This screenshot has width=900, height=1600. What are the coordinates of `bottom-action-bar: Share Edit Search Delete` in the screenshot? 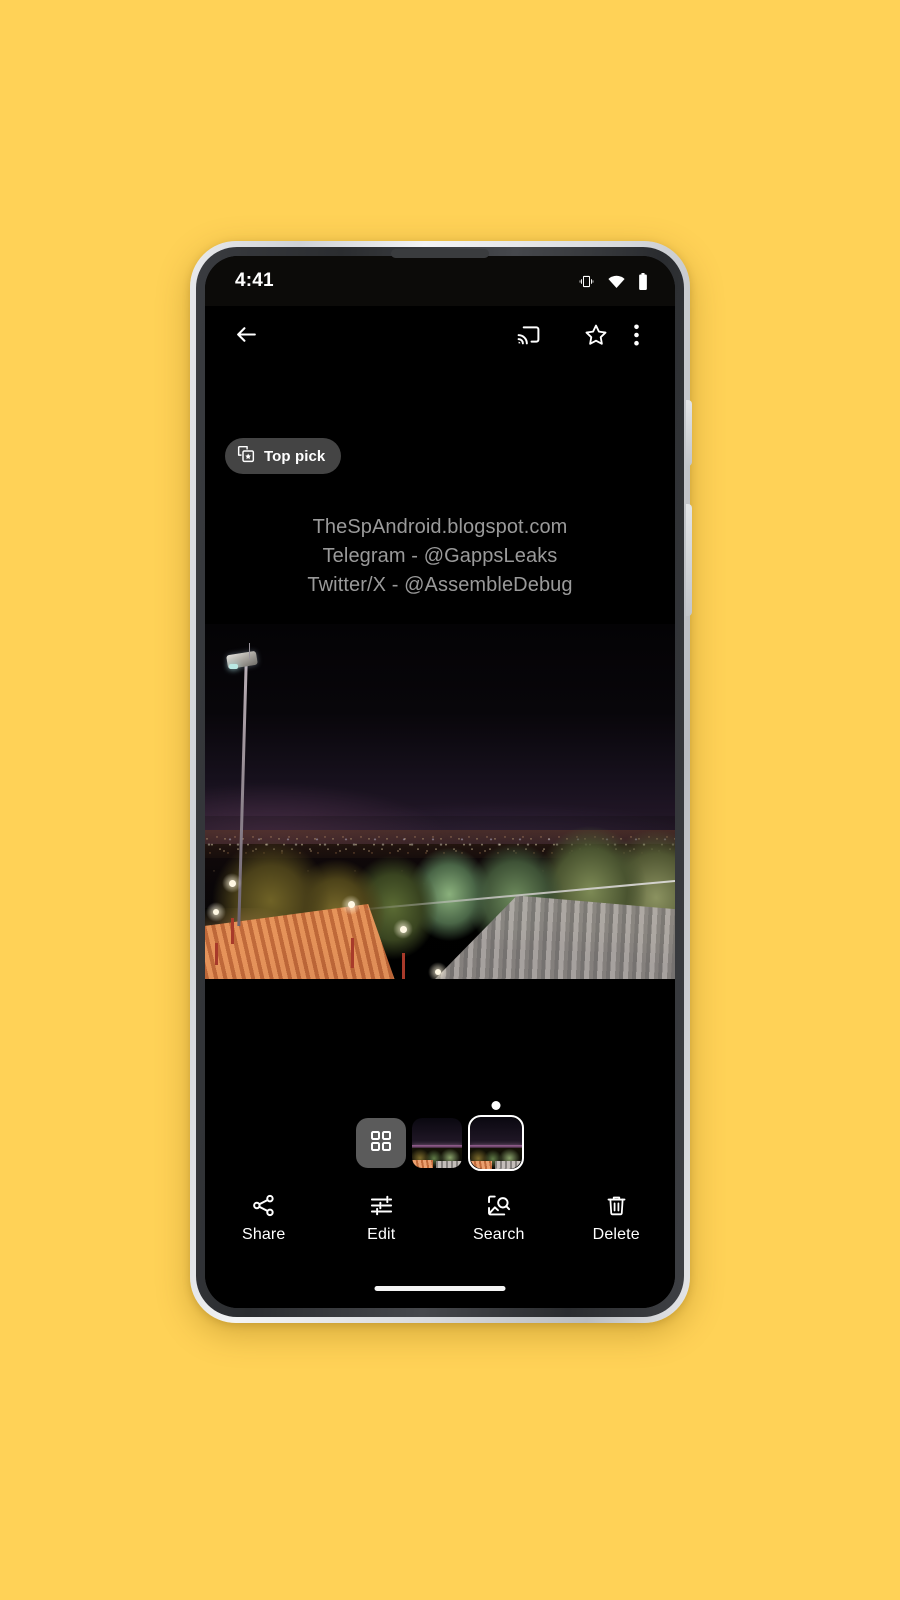 It's located at (440, 1226).